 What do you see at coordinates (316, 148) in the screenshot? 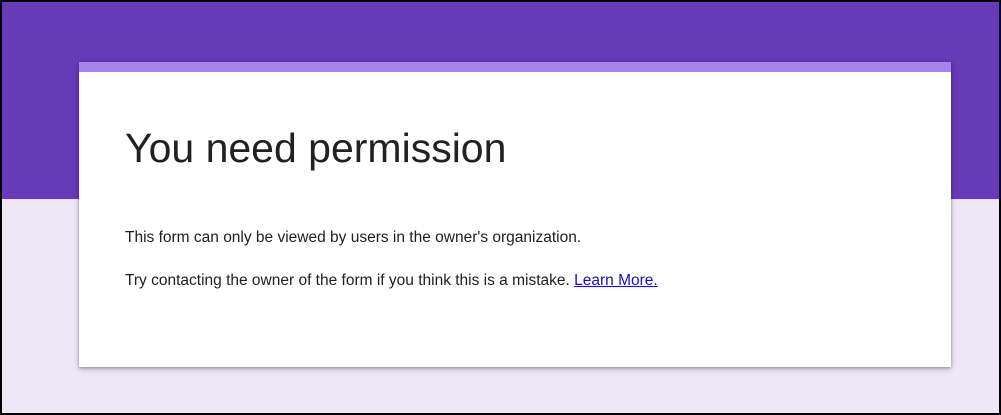
I see `page-title: You need permission` at bounding box center [316, 148].